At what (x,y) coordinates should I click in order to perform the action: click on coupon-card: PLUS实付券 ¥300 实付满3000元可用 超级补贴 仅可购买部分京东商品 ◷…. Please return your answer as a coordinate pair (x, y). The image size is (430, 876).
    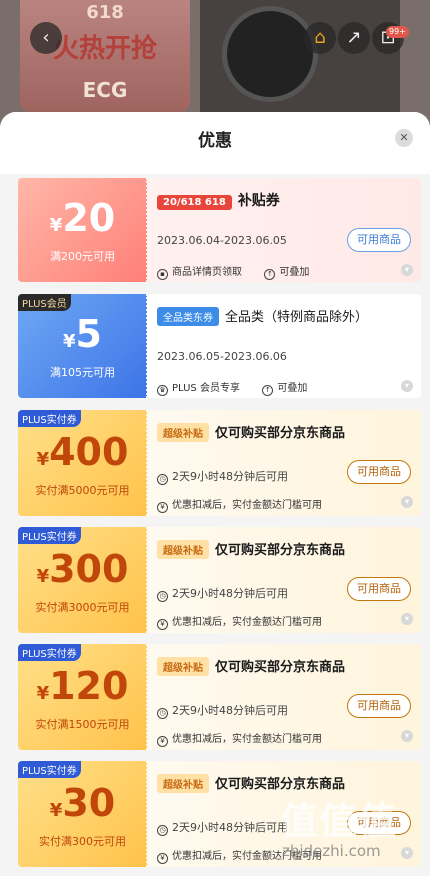
    Looking at the image, I should click on (219, 580).